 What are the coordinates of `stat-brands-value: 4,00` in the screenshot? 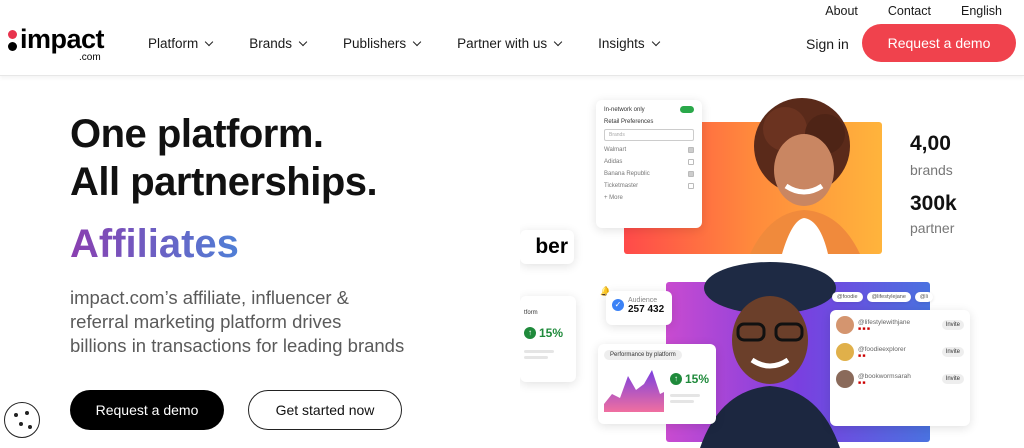 It's located at (930, 143).